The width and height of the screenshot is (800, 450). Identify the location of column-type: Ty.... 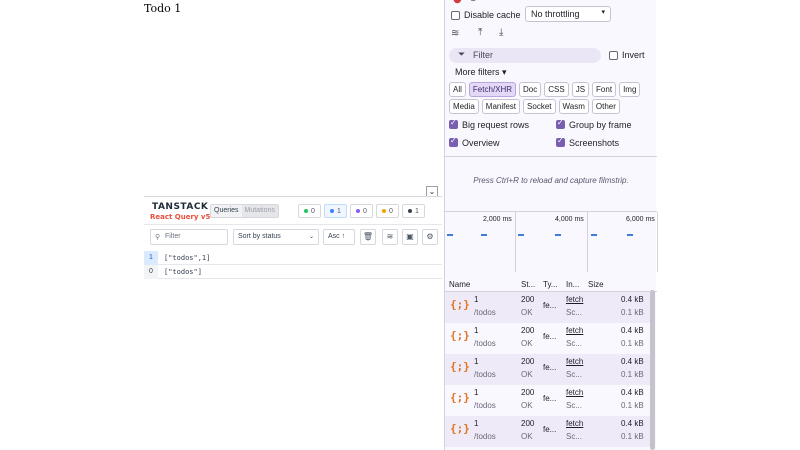
(550, 284).